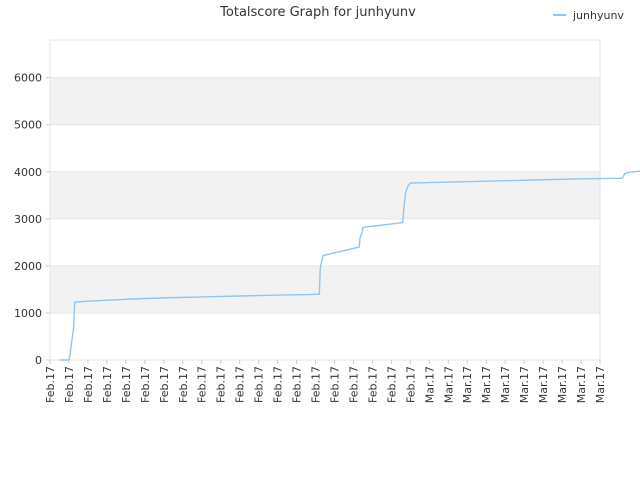 The width and height of the screenshot is (640, 480). What do you see at coordinates (28, 219) in the screenshot?
I see `y-tick-label: 3000` at bounding box center [28, 219].